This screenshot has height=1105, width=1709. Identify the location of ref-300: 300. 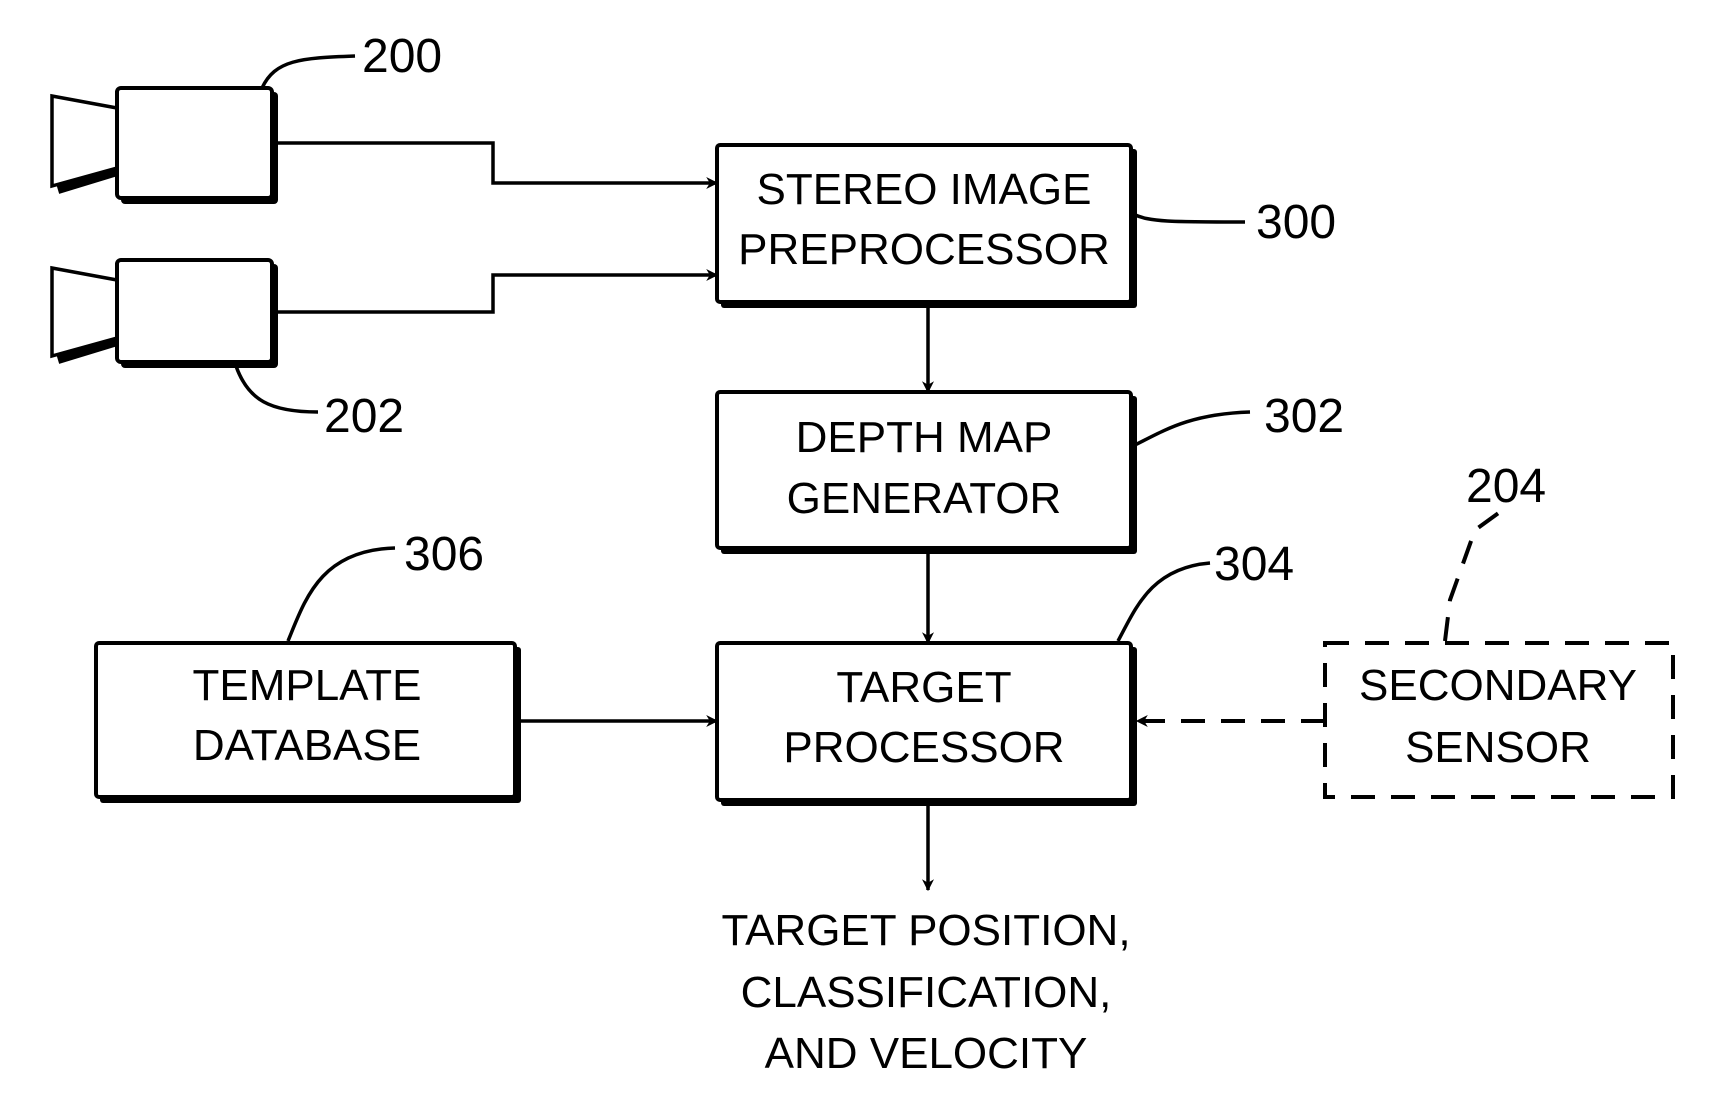
(1296, 222).